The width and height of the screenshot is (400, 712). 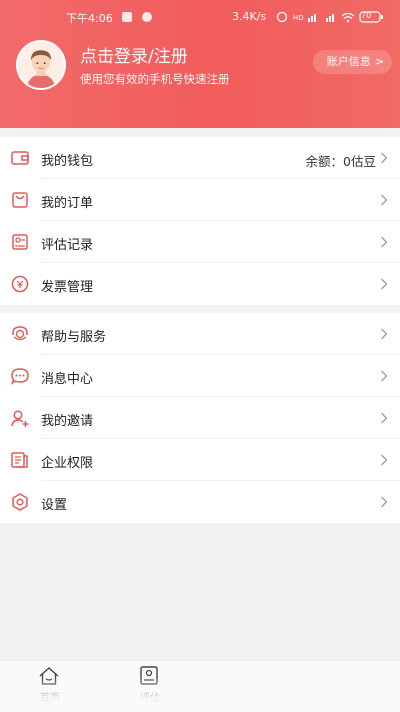 I want to click on enterprise-icon, so click(x=19, y=460).